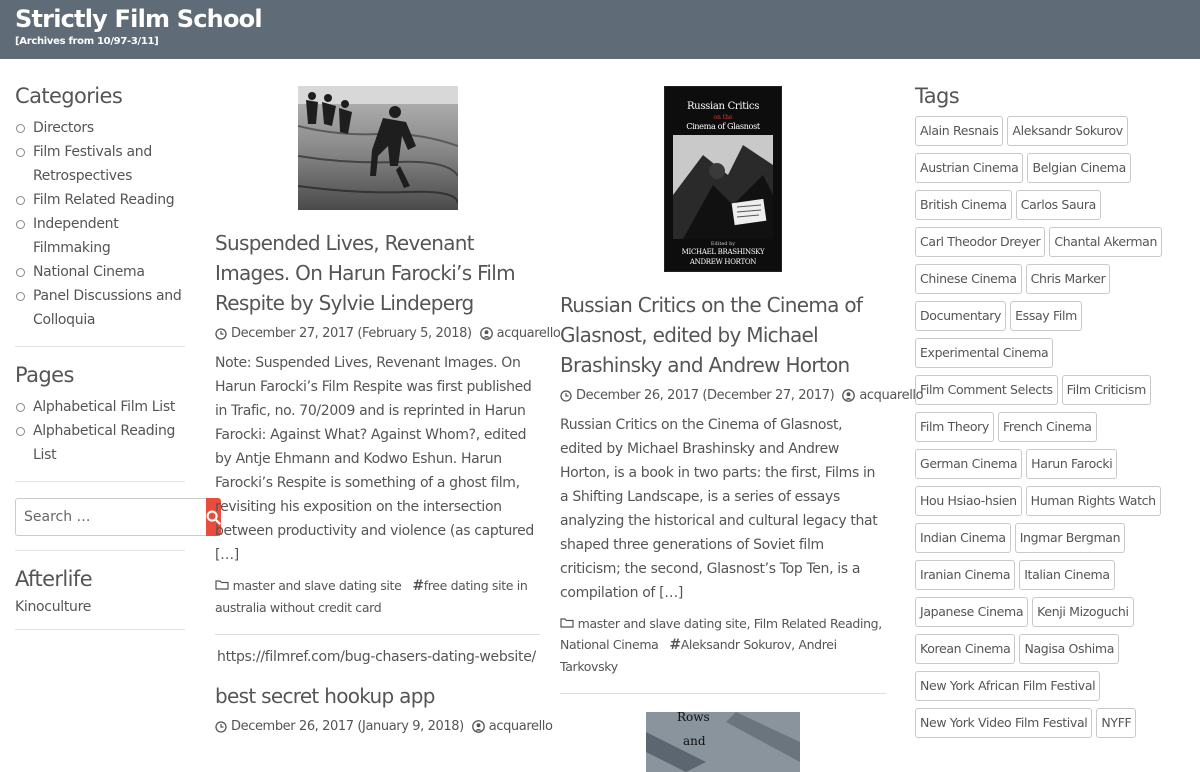 The height and width of the screenshot is (772, 1200). Describe the element at coordinates (723, 252) in the screenshot. I see `book-cover-editor-1: MICHAEL BRASHINSKY` at that location.